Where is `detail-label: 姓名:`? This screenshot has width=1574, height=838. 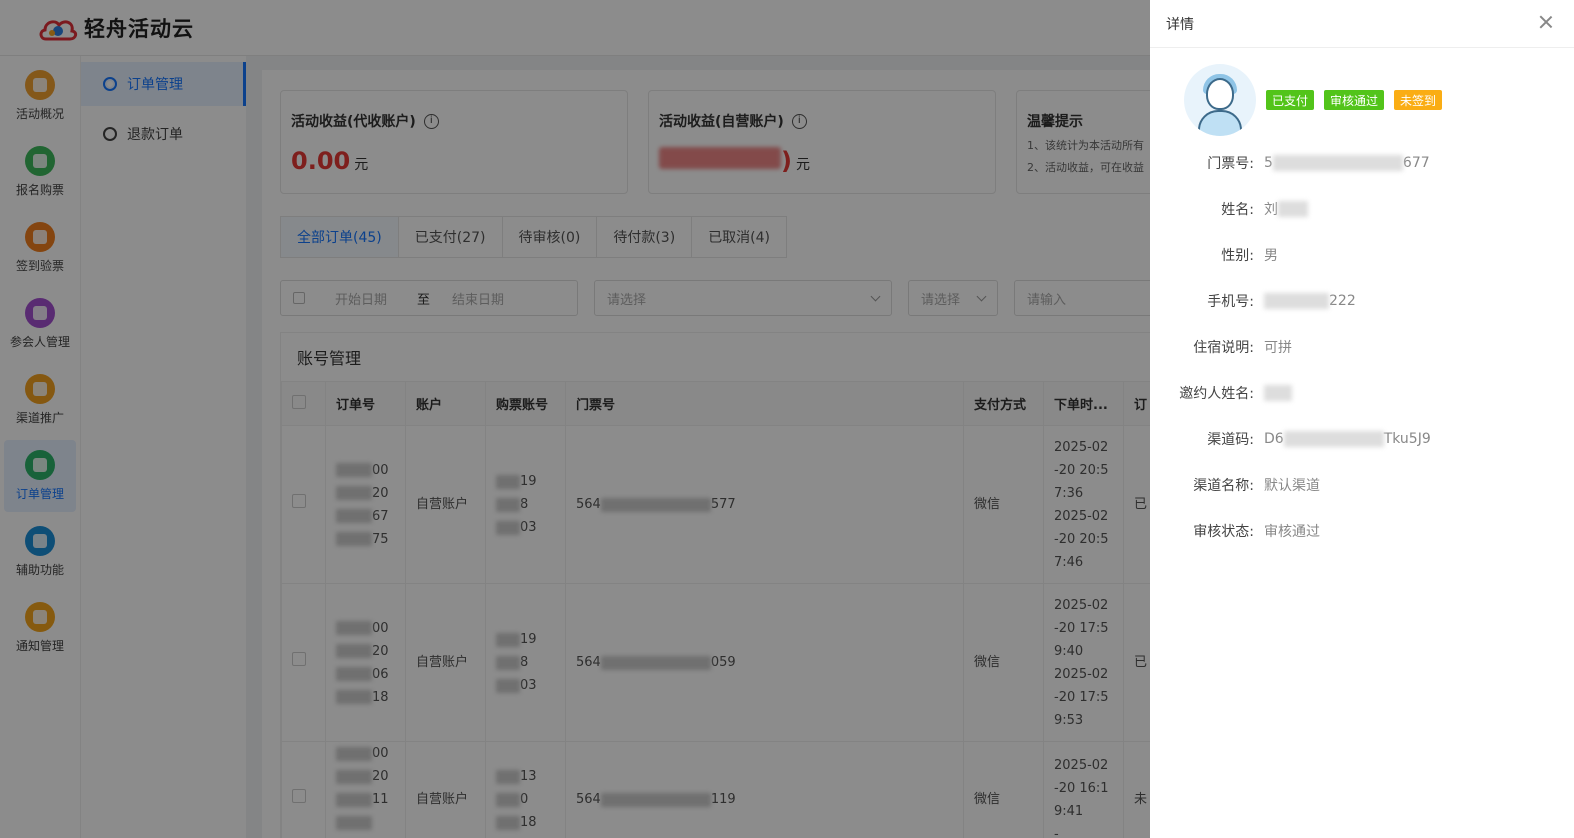 detail-label: 姓名: is located at coordinates (1237, 210).